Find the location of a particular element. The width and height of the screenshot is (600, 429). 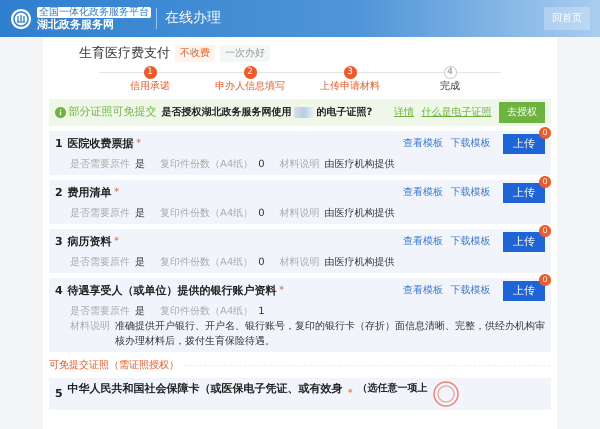

section-heading: 可免提交证照（需证照授权） is located at coordinates (114, 365).